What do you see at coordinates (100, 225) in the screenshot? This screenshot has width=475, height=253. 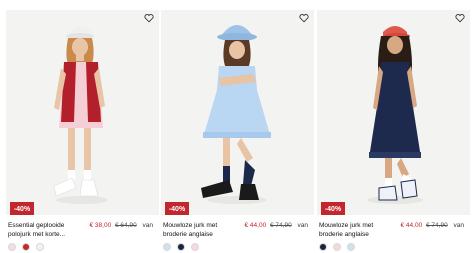 I see `sale-price: € 38,00` at bounding box center [100, 225].